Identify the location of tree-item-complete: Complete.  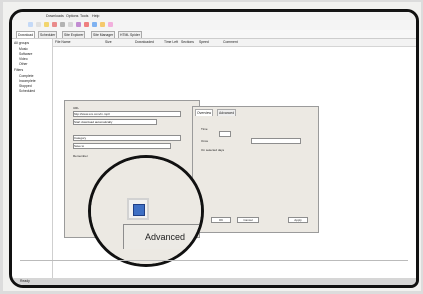
(26, 76).